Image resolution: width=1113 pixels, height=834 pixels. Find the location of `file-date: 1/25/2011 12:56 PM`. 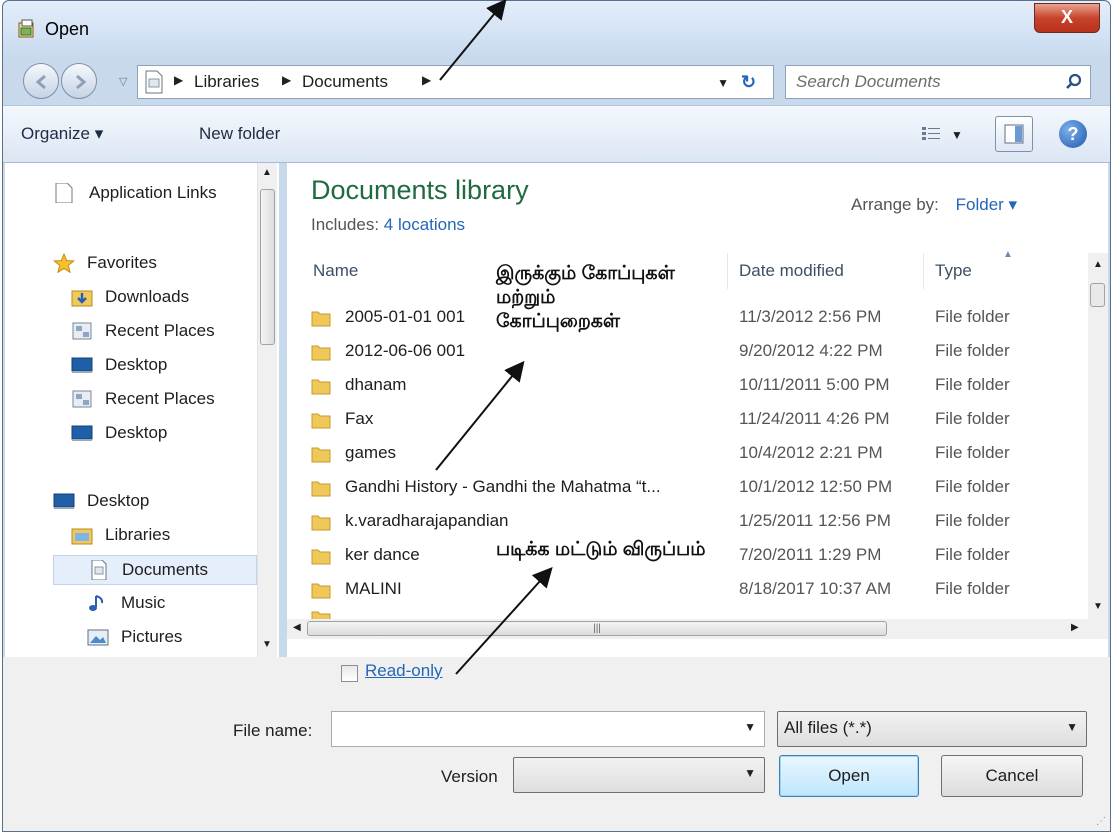

file-date: 1/25/2011 12:56 PM is located at coordinates (815, 520).